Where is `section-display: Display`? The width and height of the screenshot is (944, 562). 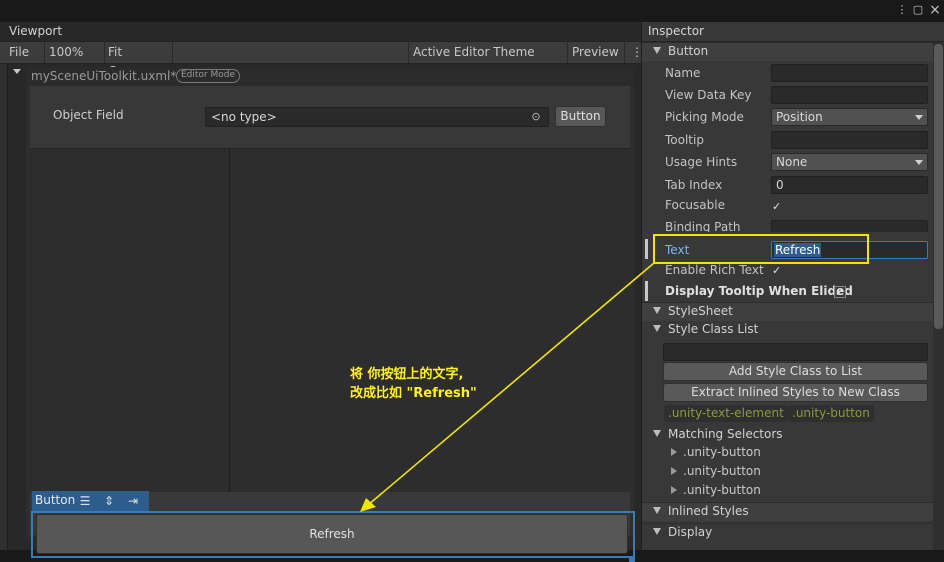
section-display: Display is located at coordinates (788, 532).